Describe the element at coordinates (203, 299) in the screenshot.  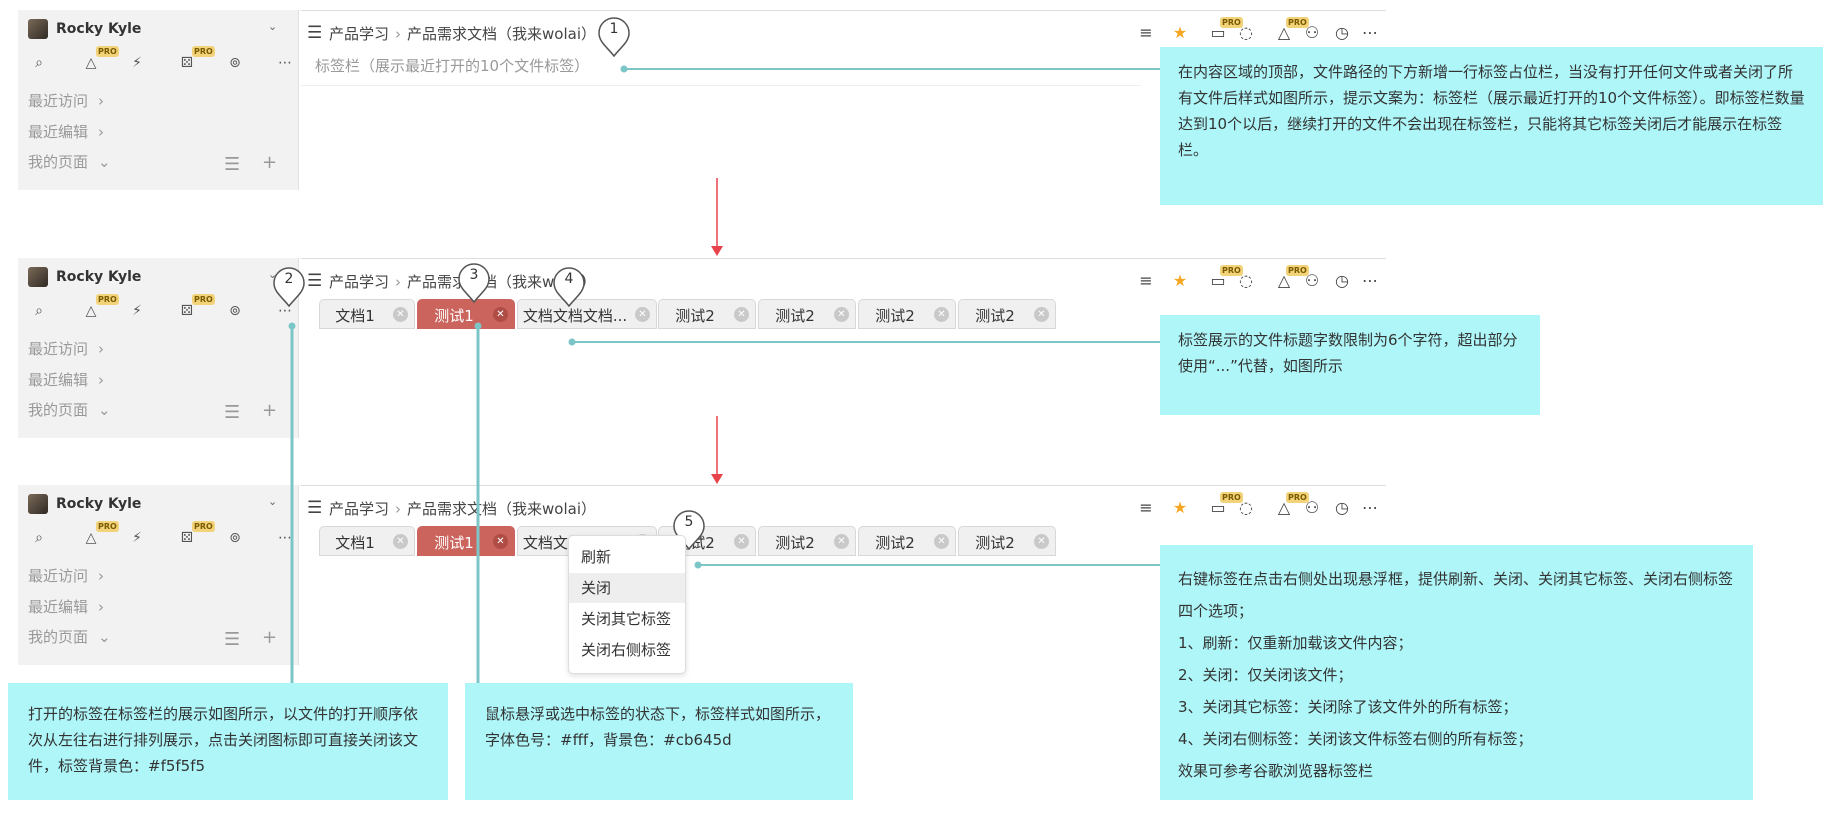
I see `pro-badge: PRO` at that location.